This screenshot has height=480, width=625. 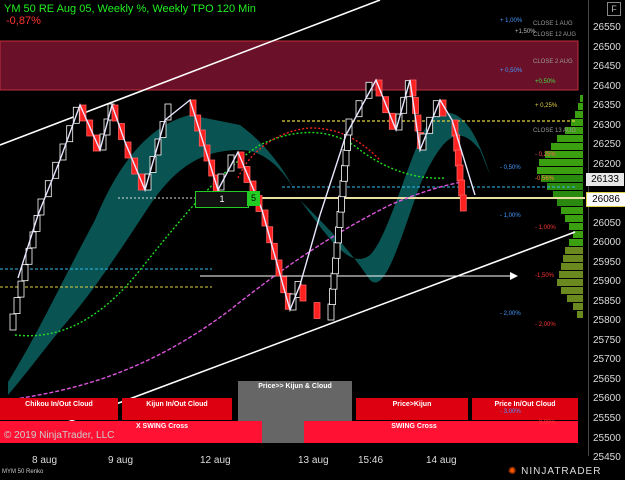 I want to click on price-tick: 26200, so click(x=607, y=164).